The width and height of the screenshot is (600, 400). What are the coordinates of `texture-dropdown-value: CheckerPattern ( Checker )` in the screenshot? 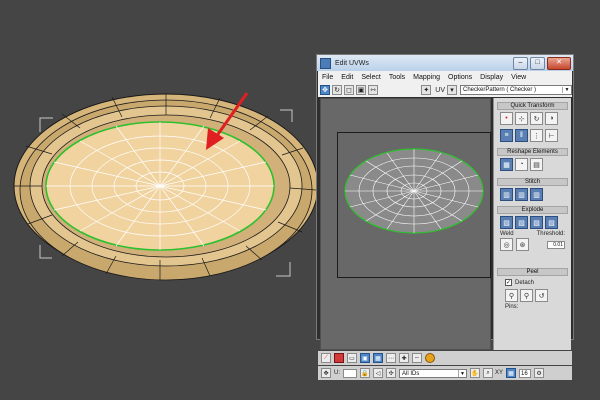 It's located at (500, 90).